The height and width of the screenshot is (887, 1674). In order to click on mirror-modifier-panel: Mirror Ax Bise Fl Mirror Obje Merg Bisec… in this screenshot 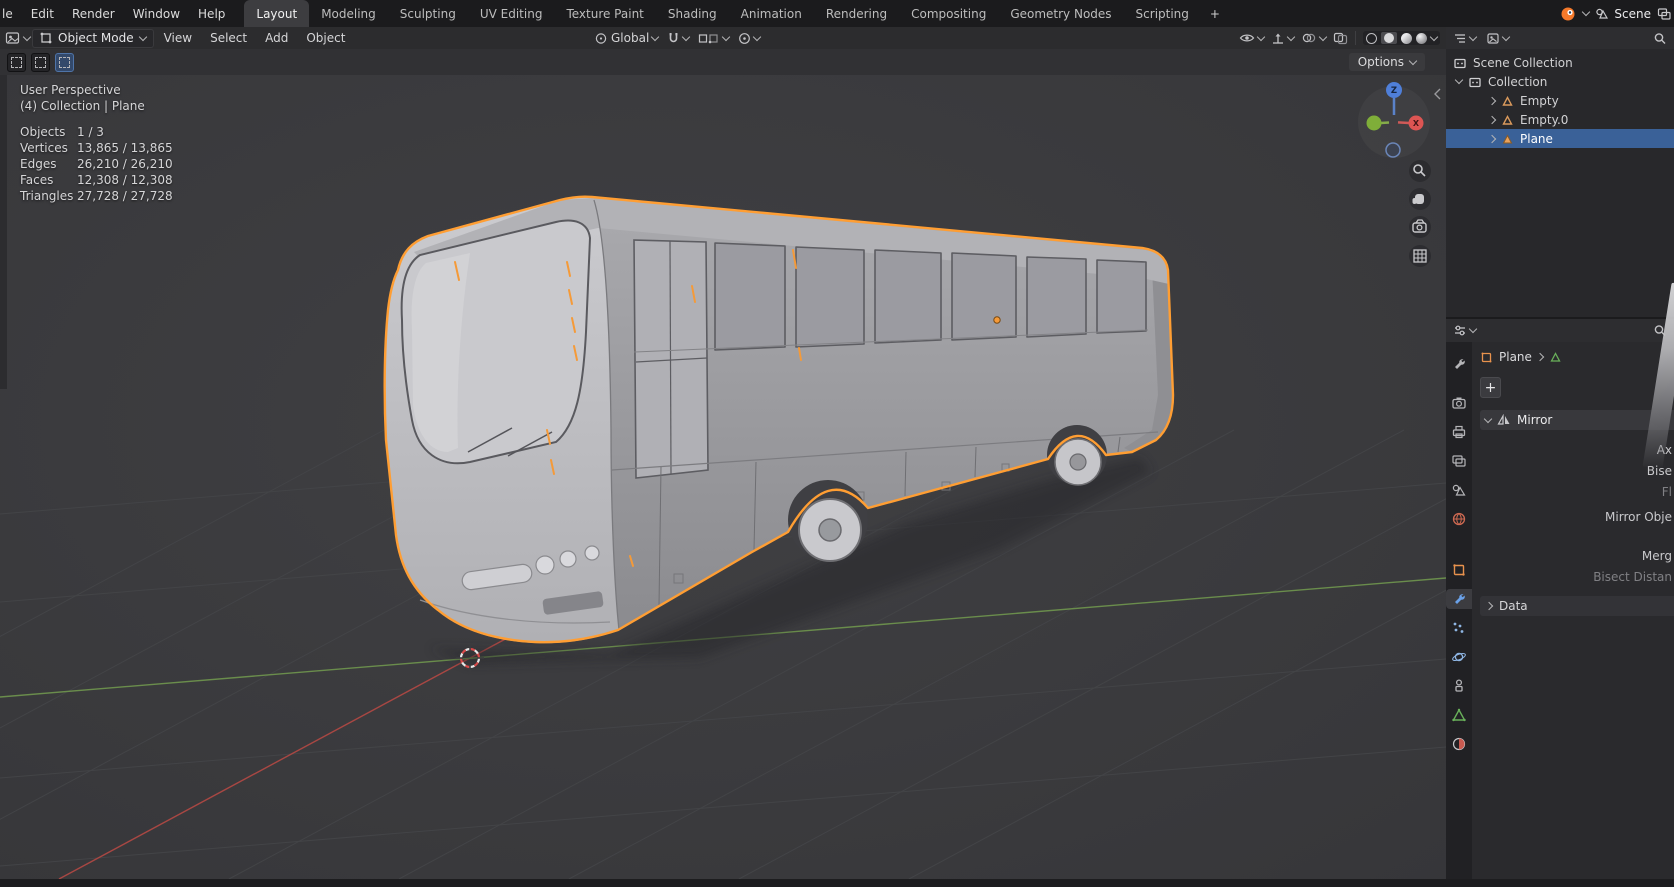, I will do `click(1577, 513)`.